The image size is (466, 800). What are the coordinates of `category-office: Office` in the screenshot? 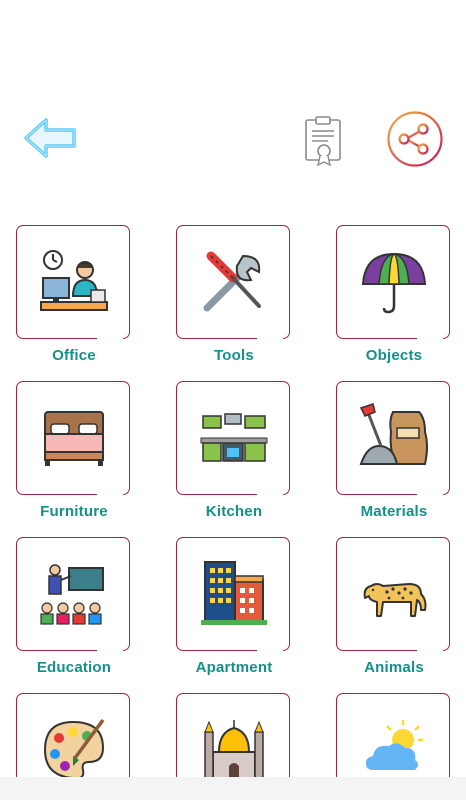 It's located at (74, 294).